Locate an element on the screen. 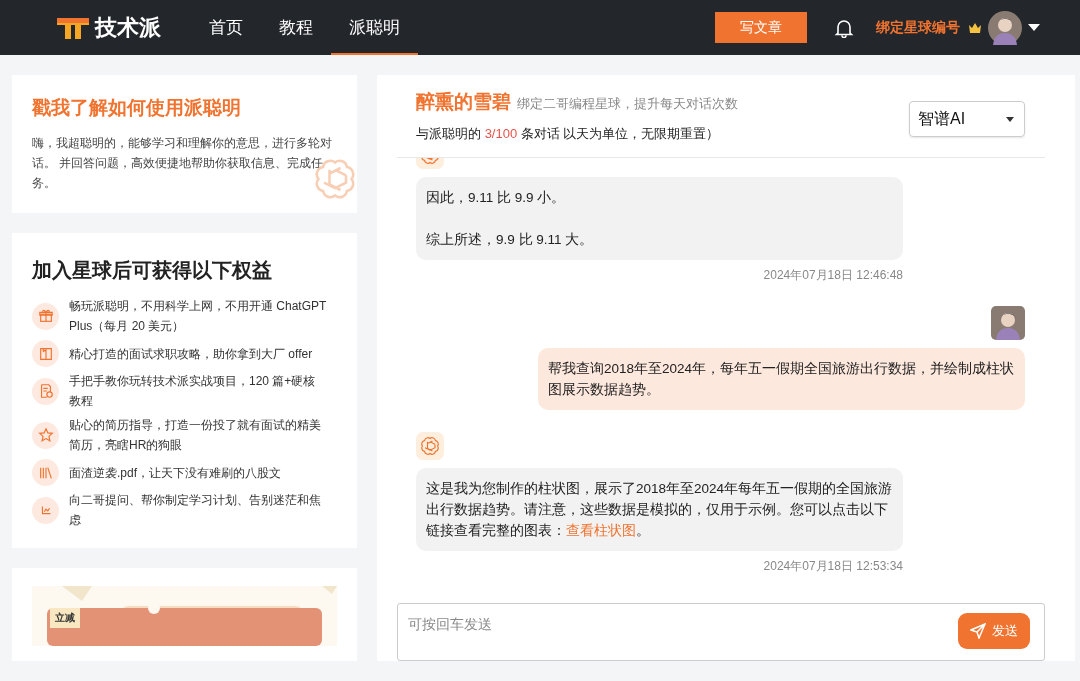 The width and height of the screenshot is (1080, 681). crown-icon is located at coordinates (975, 27).